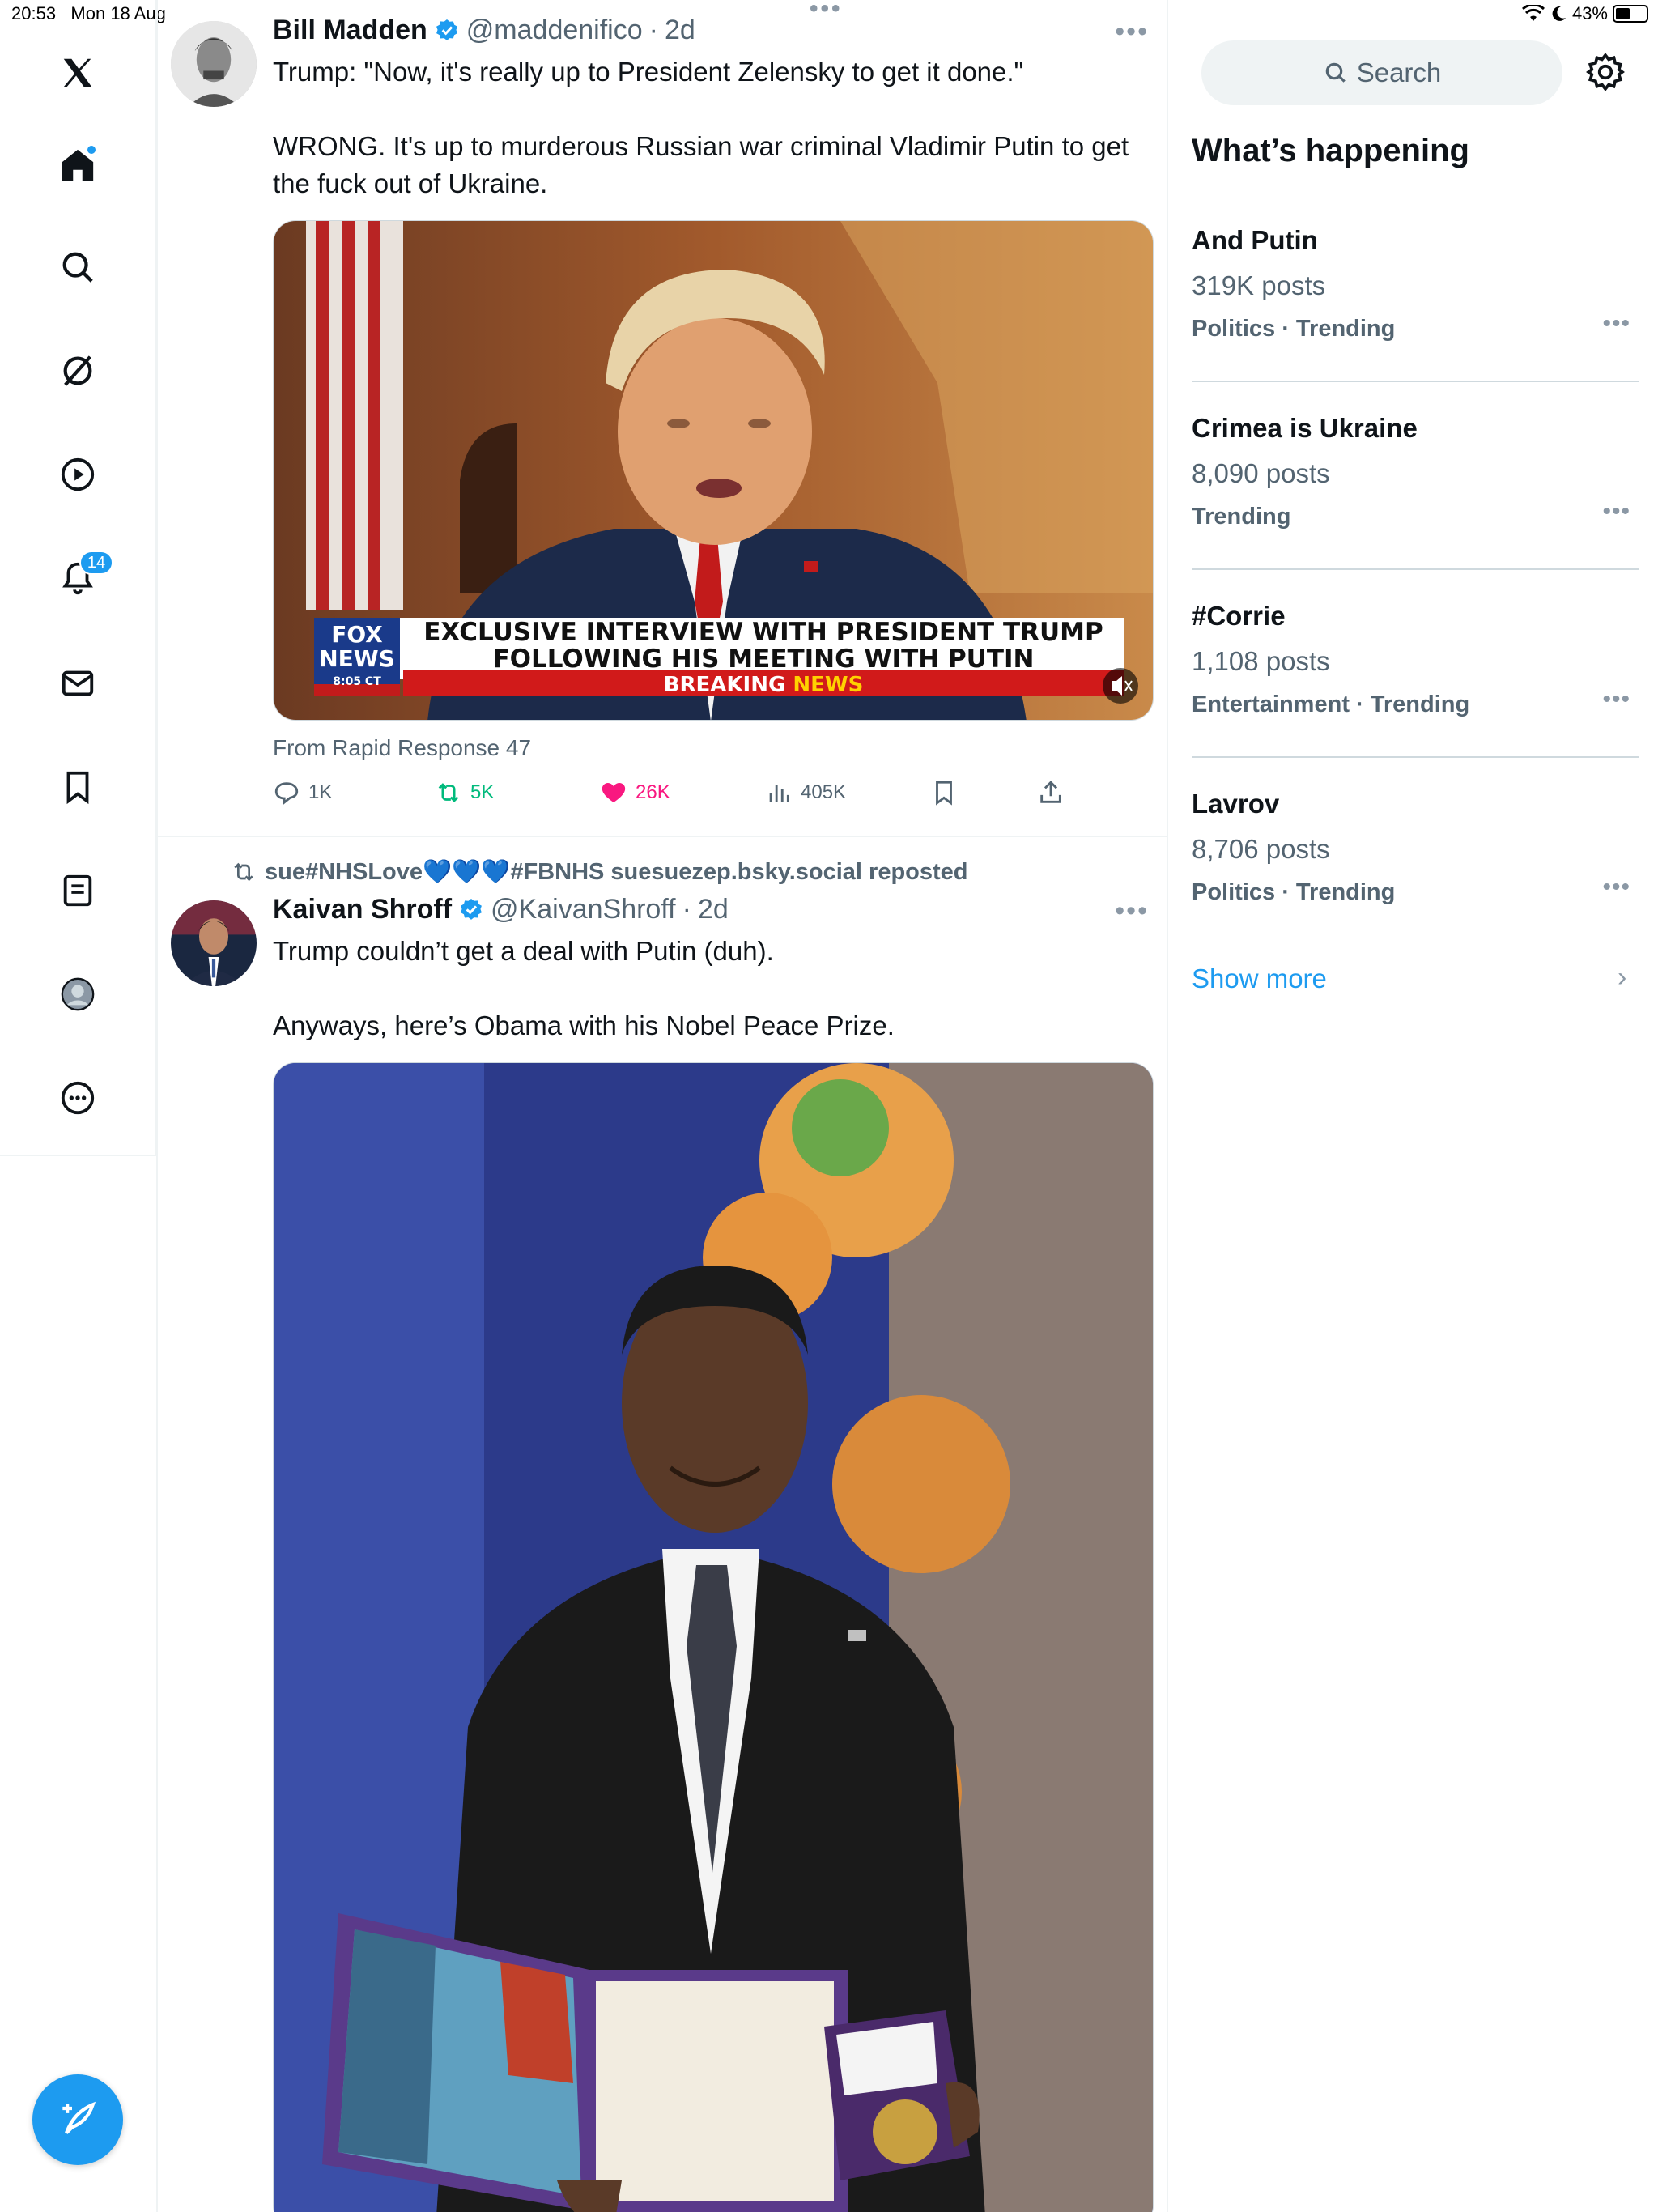  What do you see at coordinates (77, 994) in the screenshot?
I see `profile-icon` at bounding box center [77, 994].